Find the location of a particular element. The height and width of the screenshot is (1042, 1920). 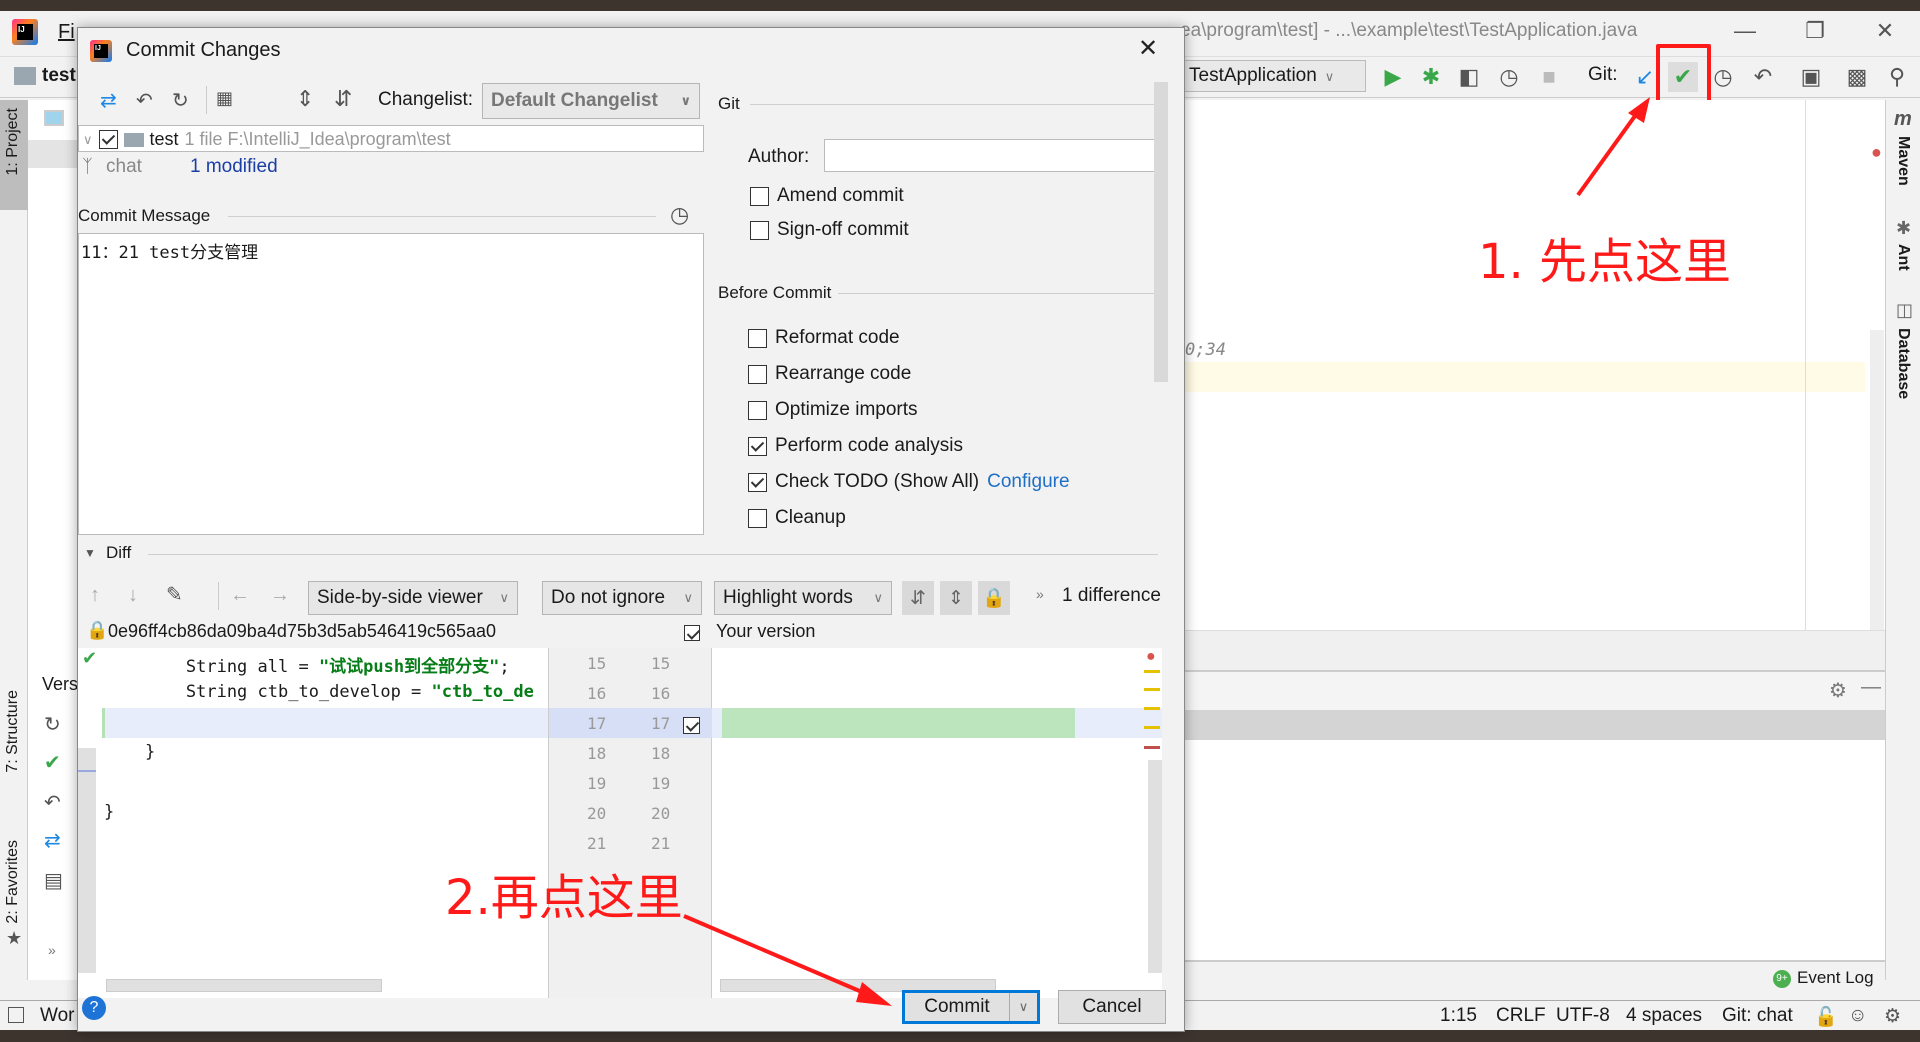

file-encoding: UTF-8 is located at coordinates (1583, 1016).